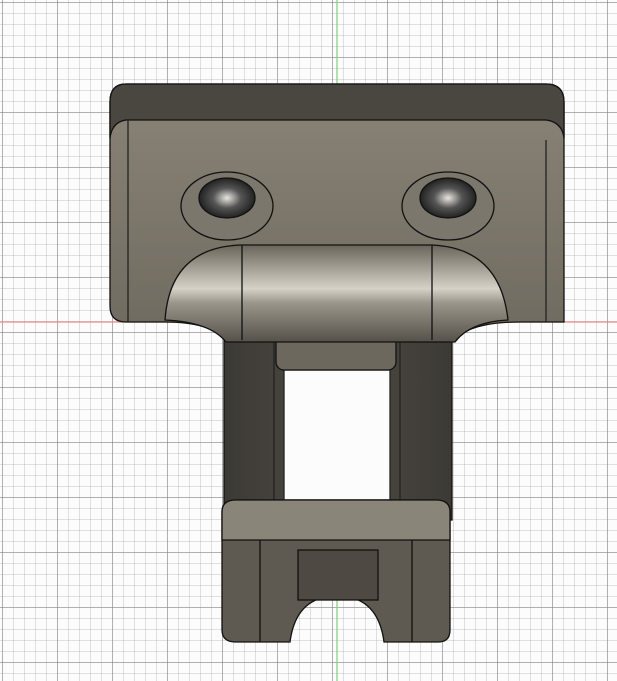 This screenshot has width=617, height=681. What do you see at coordinates (336, 520) in the screenshot?
I see `hook-top-face` at bounding box center [336, 520].